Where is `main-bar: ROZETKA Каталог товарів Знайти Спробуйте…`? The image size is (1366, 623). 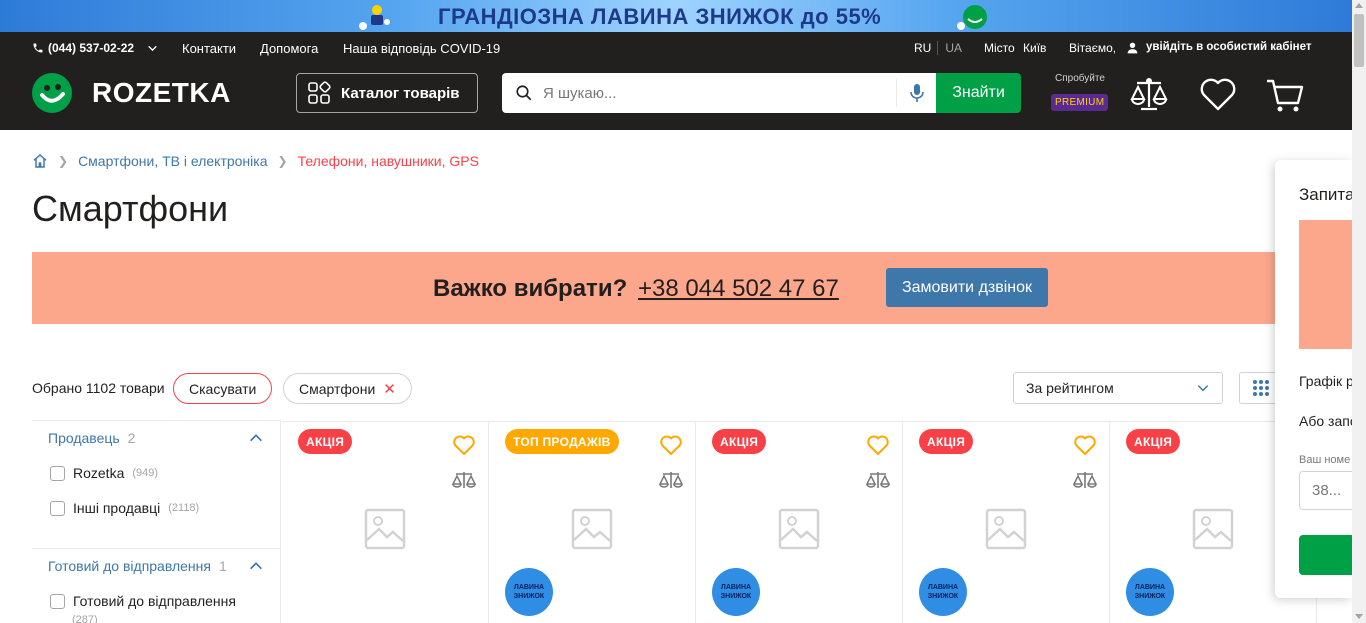 main-bar: ROZETKA Каталог товарів Знайти Спробуйте… is located at coordinates (676, 97).